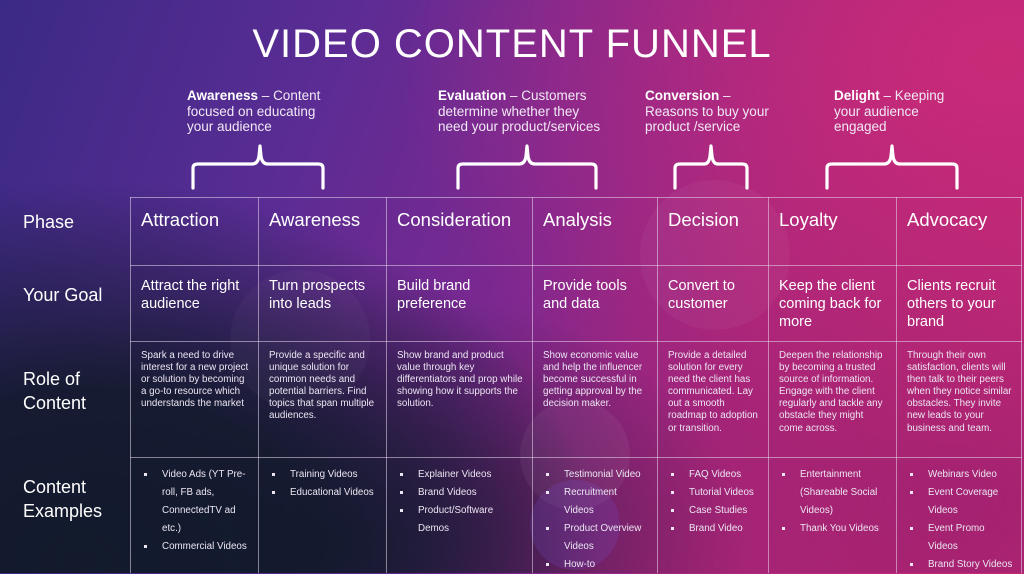 The image size is (1024, 574). What do you see at coordinates (323, 475) in the screenshot?
I see `example-item: Training Videos` at bounding box center [323, 475].